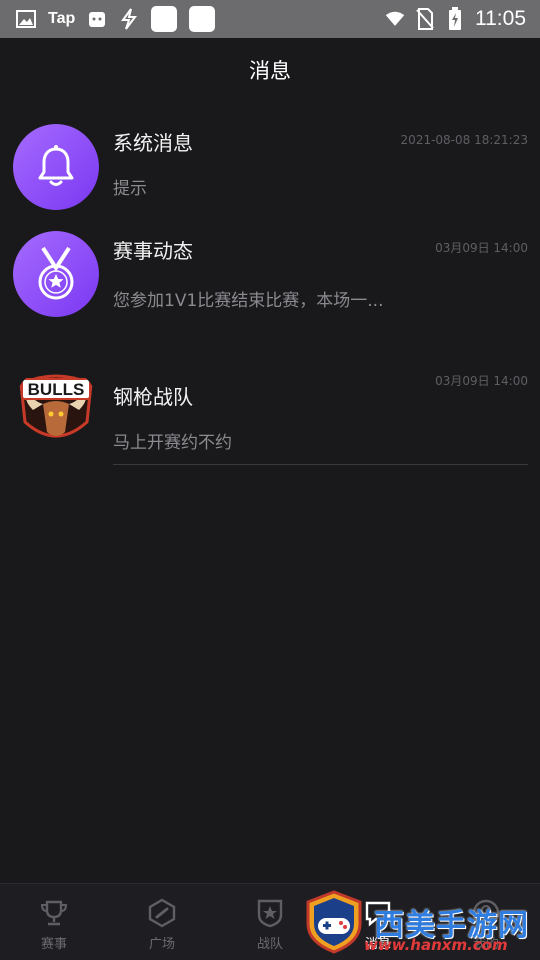 The width and height of the screenshot is (540, 960). Describe the element at coordinates (130, 189) in the screenshot. I see `message-preview: 提示` at that location.